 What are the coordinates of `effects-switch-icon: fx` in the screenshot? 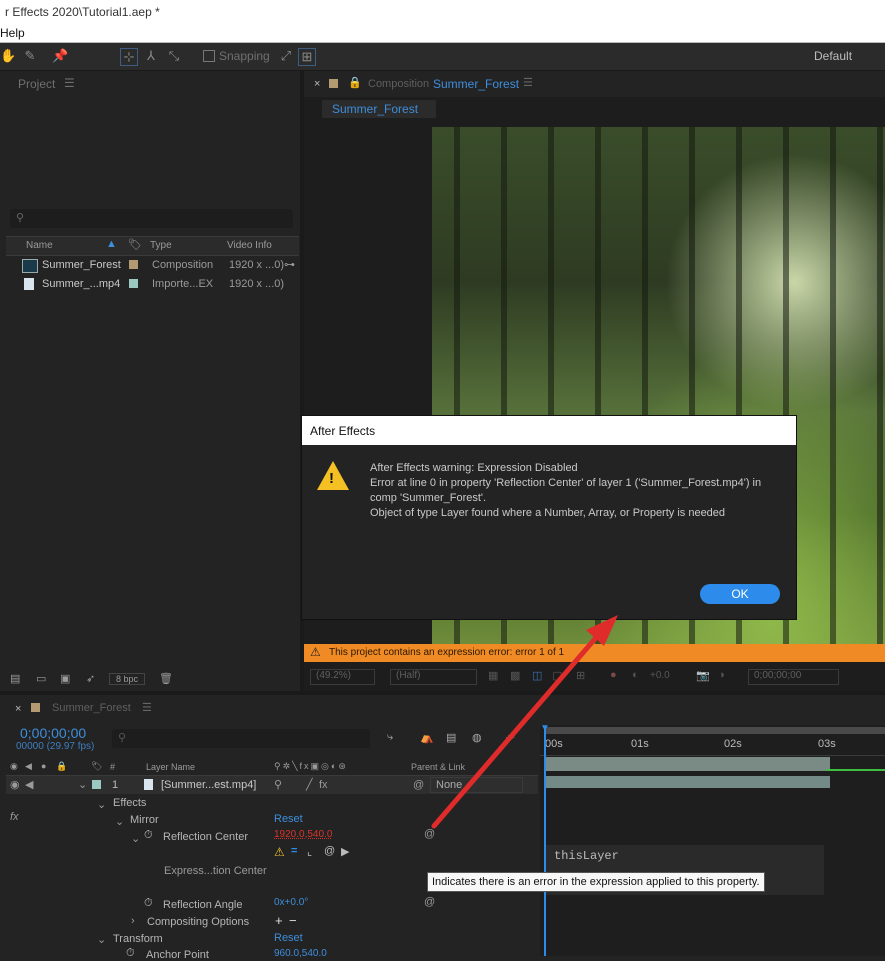 It's located at (323, 785).